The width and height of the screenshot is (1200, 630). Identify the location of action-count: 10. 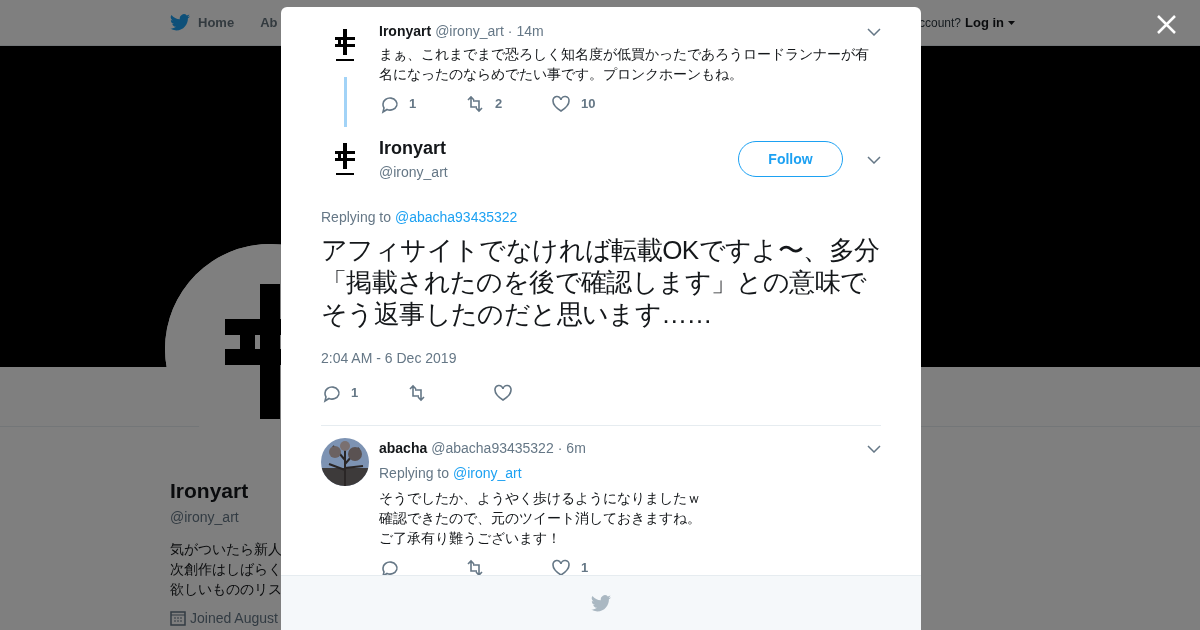
(588, 104).